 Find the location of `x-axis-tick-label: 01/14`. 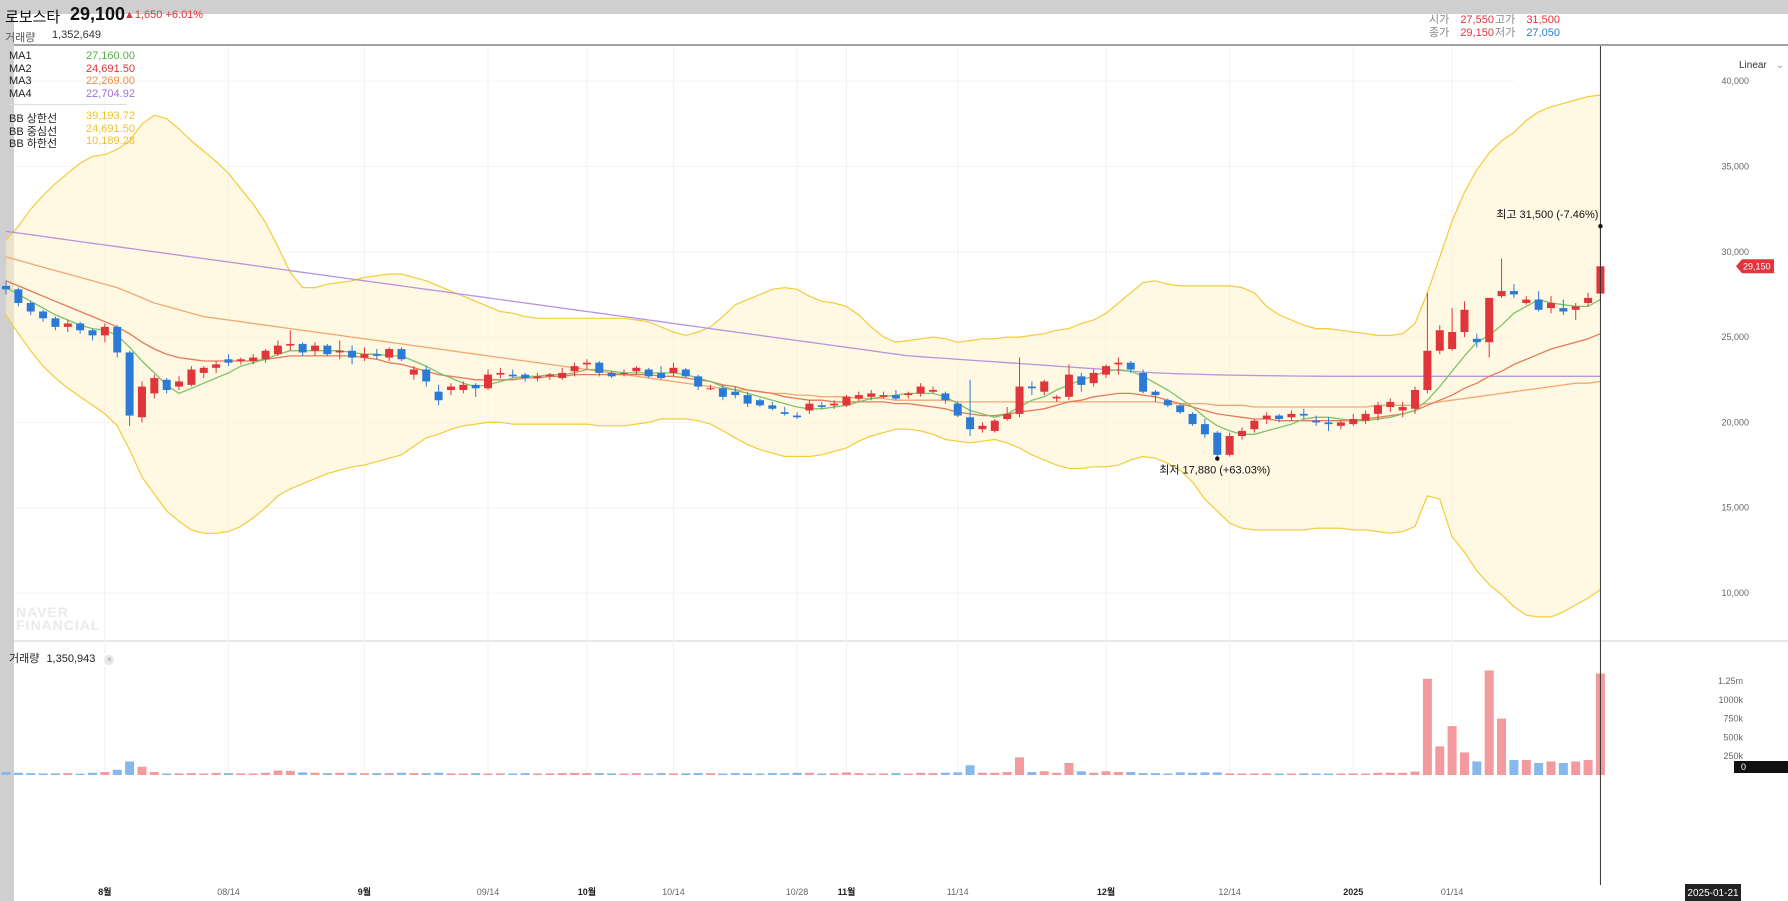

x-axis-tick-label: 01/14 is located at coordinates (1452, 892).